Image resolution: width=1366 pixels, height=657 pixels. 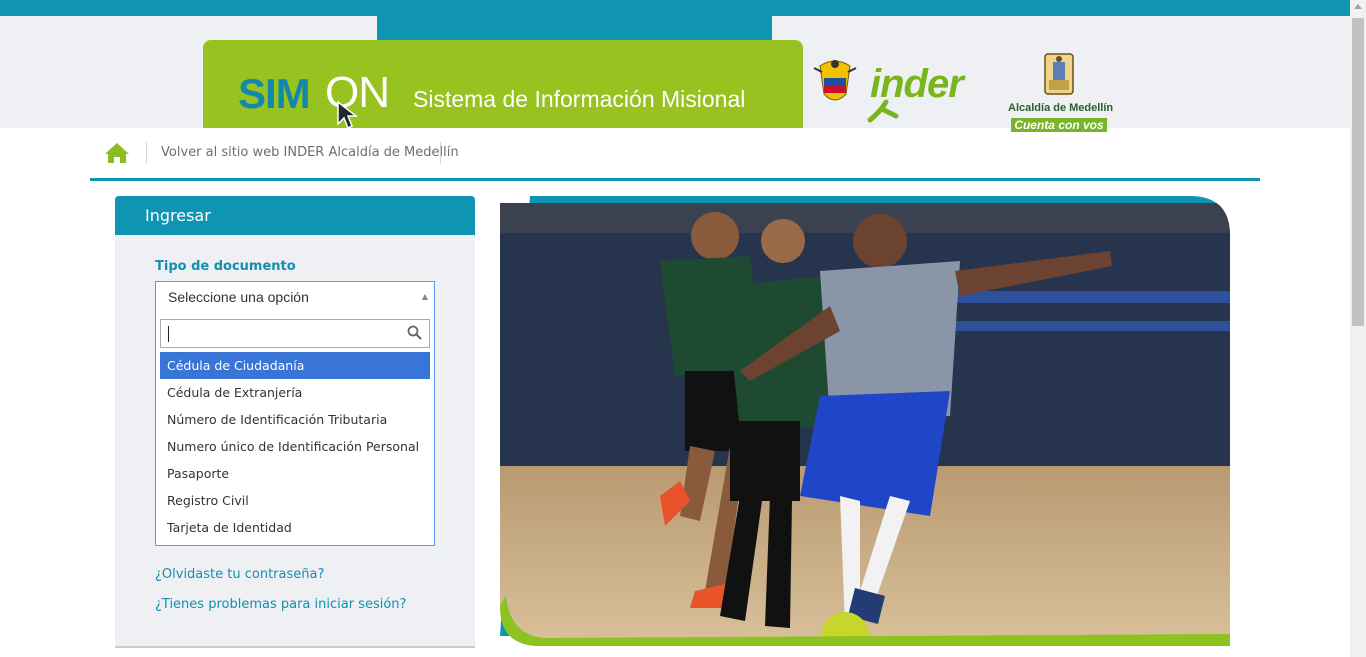 I want to click on select-option: Cédula de Ciudadanía, so click(x=295, y=365).